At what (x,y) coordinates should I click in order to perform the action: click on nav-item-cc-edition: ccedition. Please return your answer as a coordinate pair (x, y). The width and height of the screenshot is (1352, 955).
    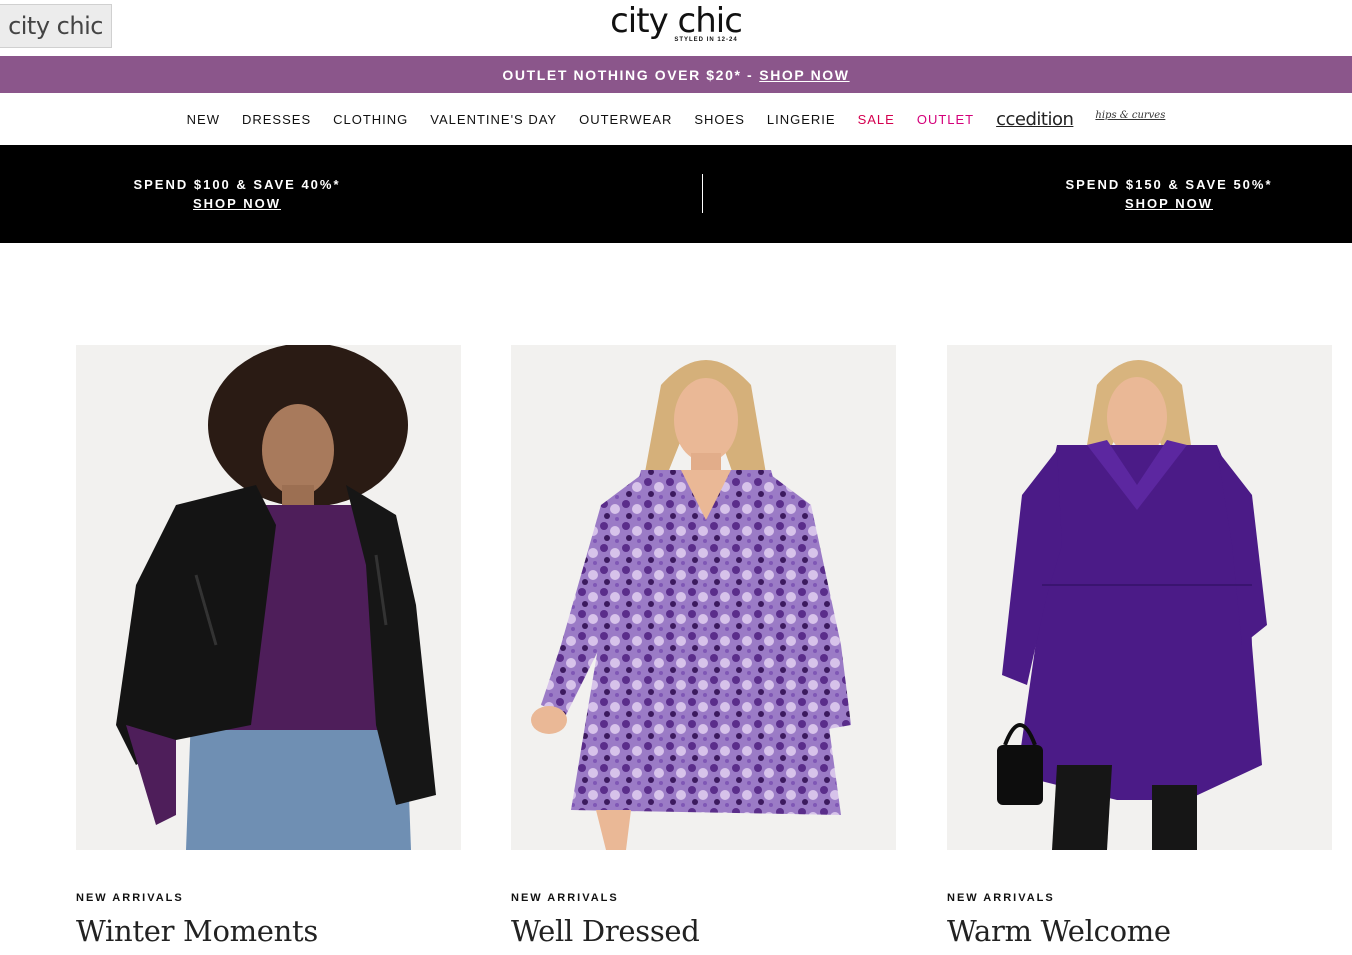
    Looking at the image, I should click on (1034, 119).